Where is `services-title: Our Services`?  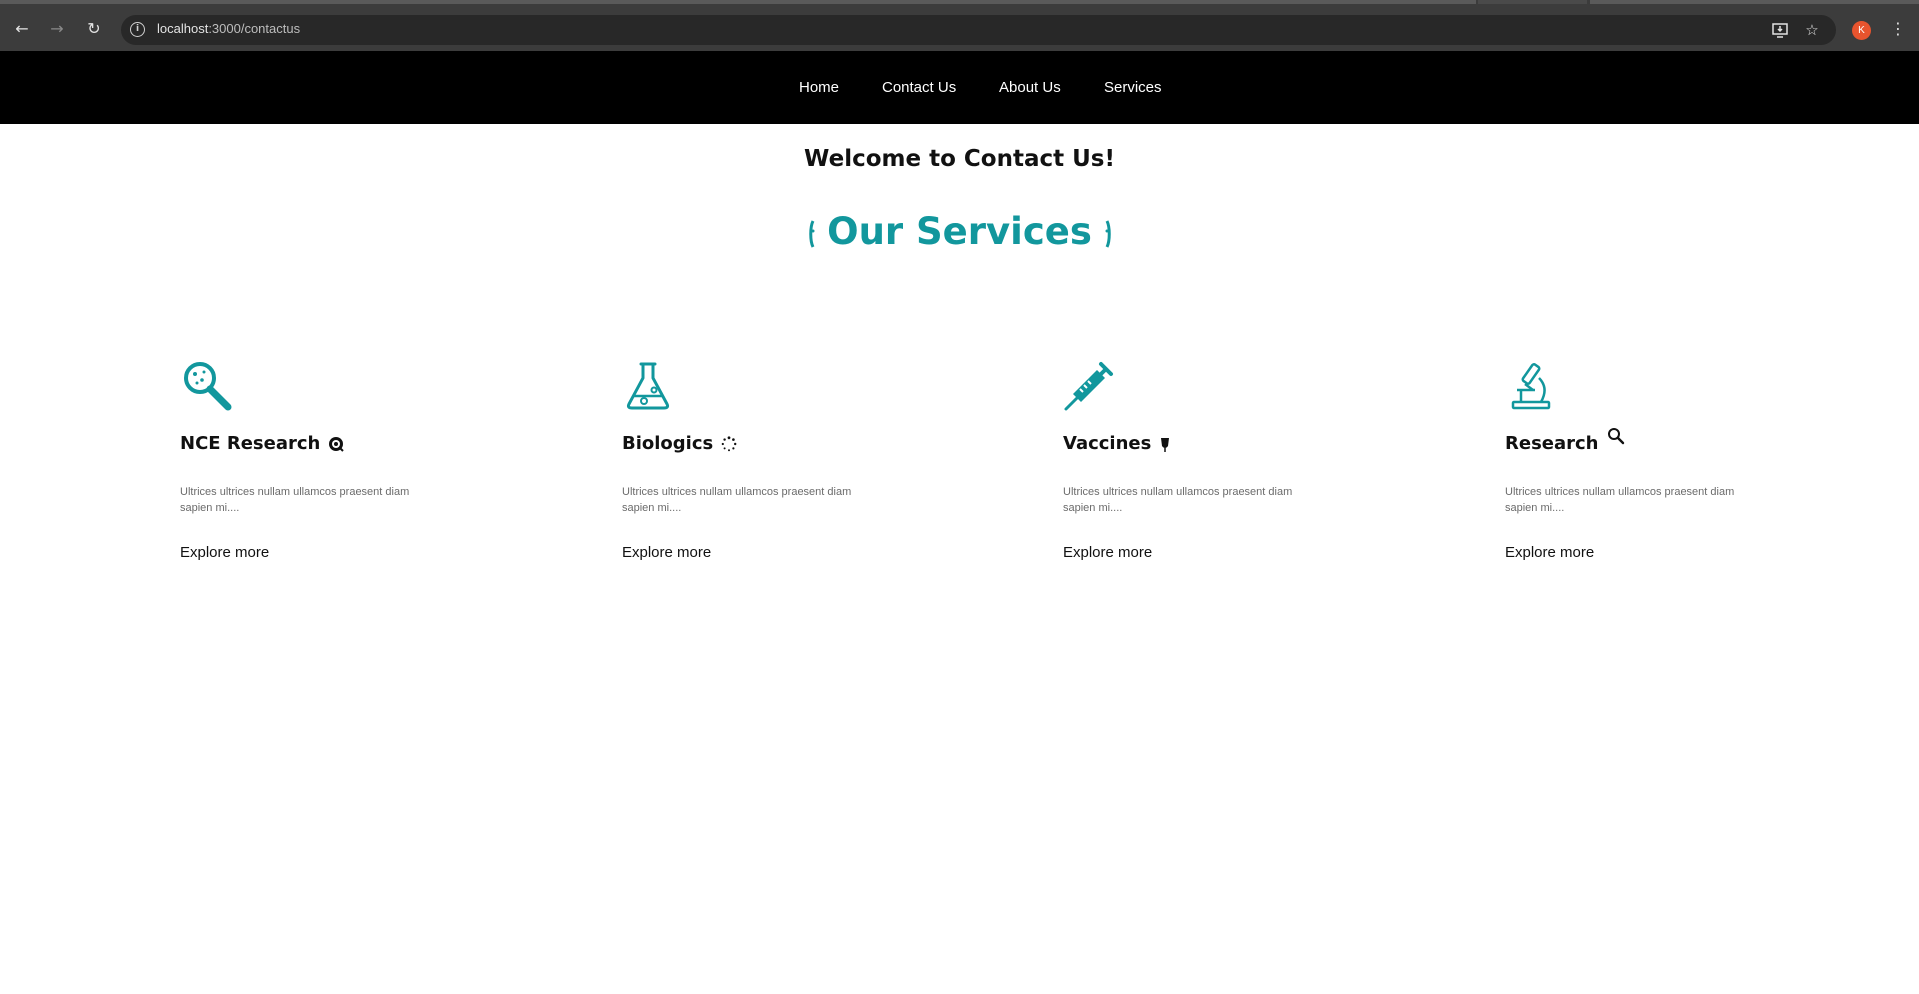
services-title: Our Services is located at coordinates (959, 231).